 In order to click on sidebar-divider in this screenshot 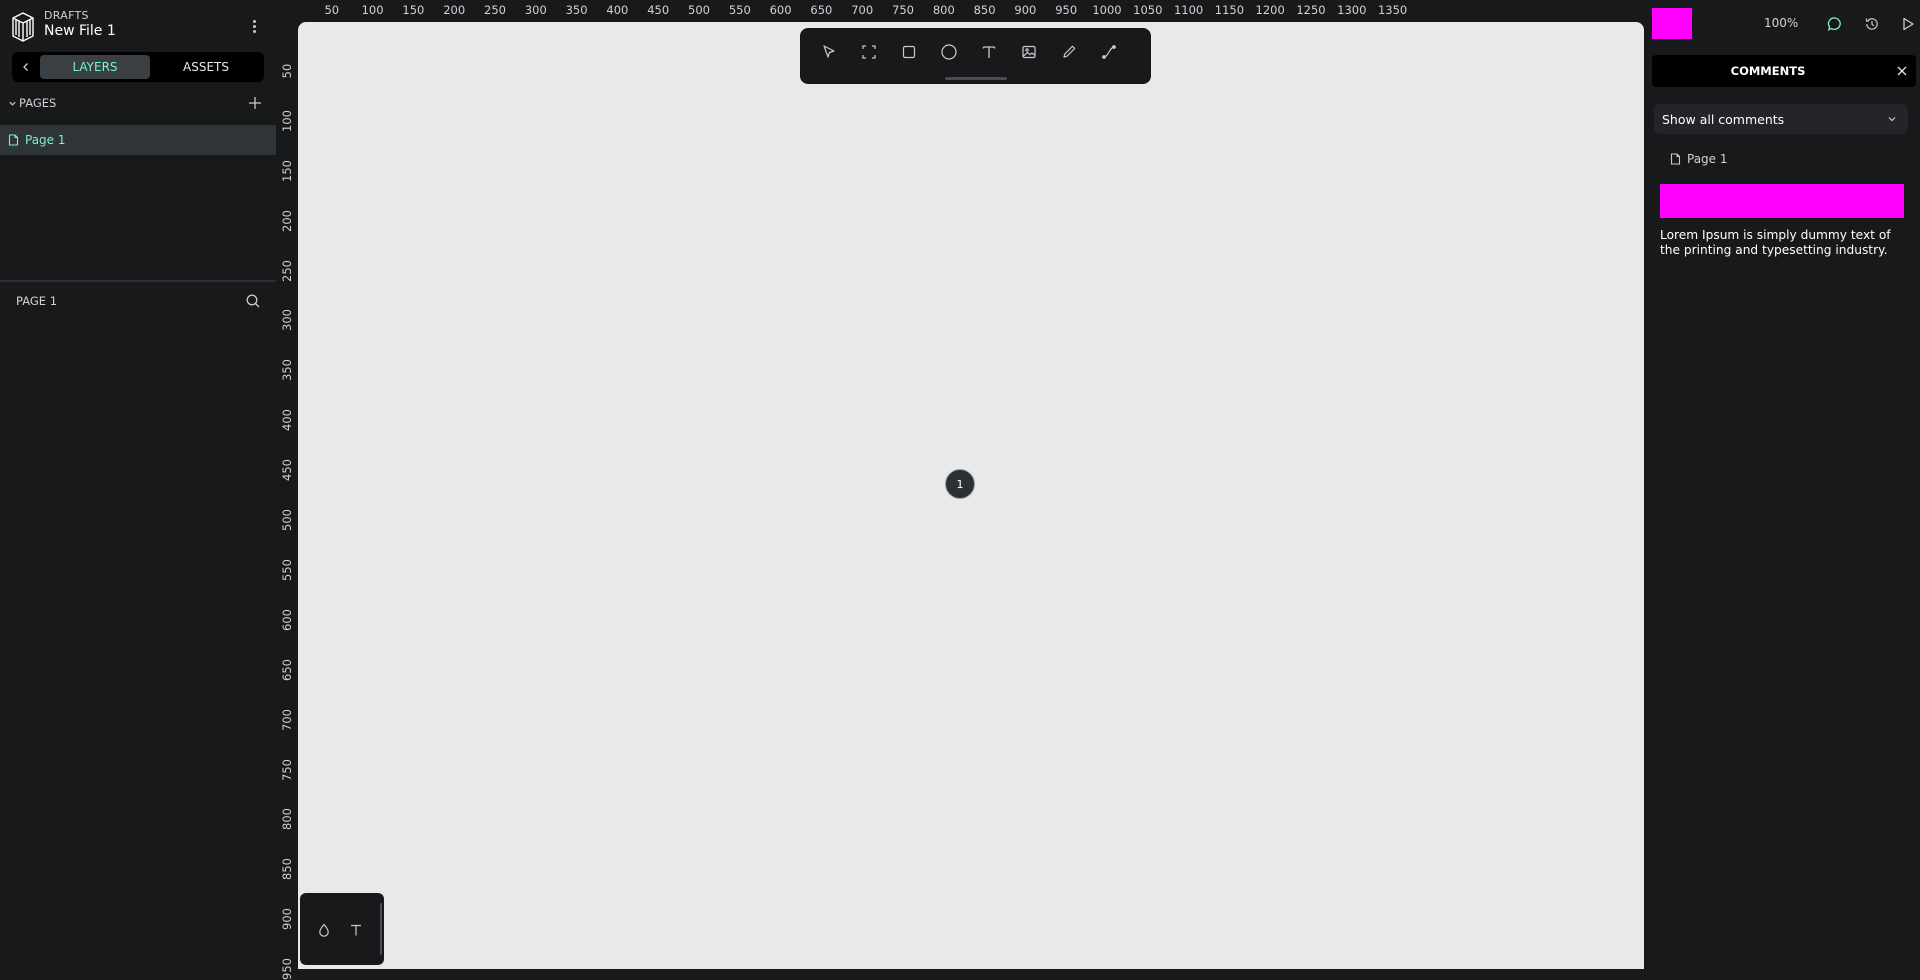, I will do `click(138, 281)`.